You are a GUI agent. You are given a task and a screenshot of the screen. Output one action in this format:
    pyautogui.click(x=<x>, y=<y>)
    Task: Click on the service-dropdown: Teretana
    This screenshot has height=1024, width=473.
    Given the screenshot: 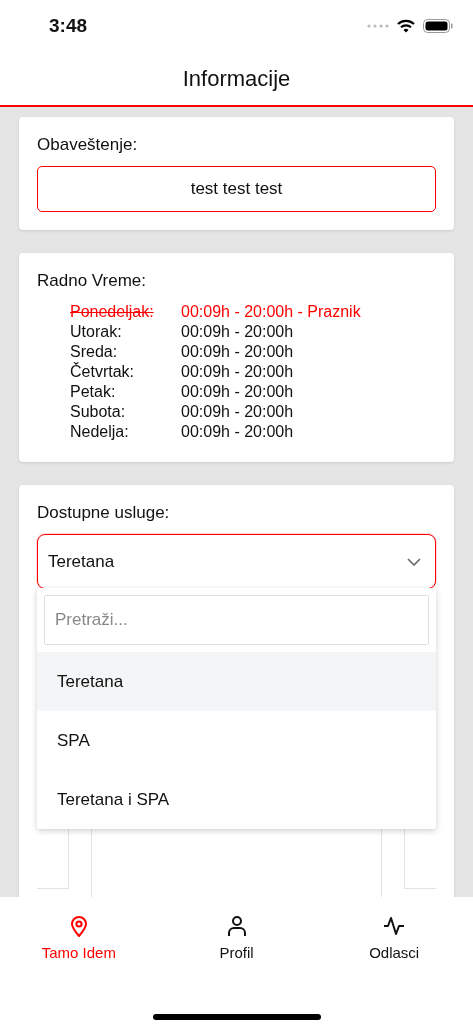 What is the action you would take?
    pyautogui.click(x=236, y=561)
    